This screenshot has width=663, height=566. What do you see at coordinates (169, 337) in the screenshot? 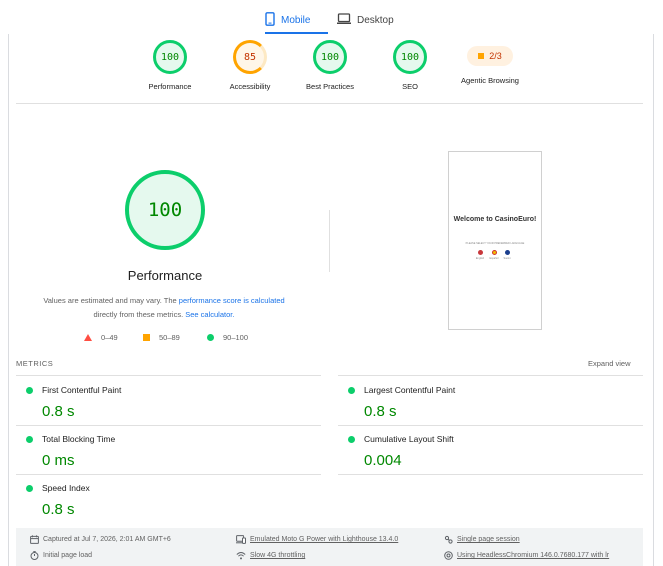
I see `legend-average-label: 50–89` at bounding box center [169, 337].